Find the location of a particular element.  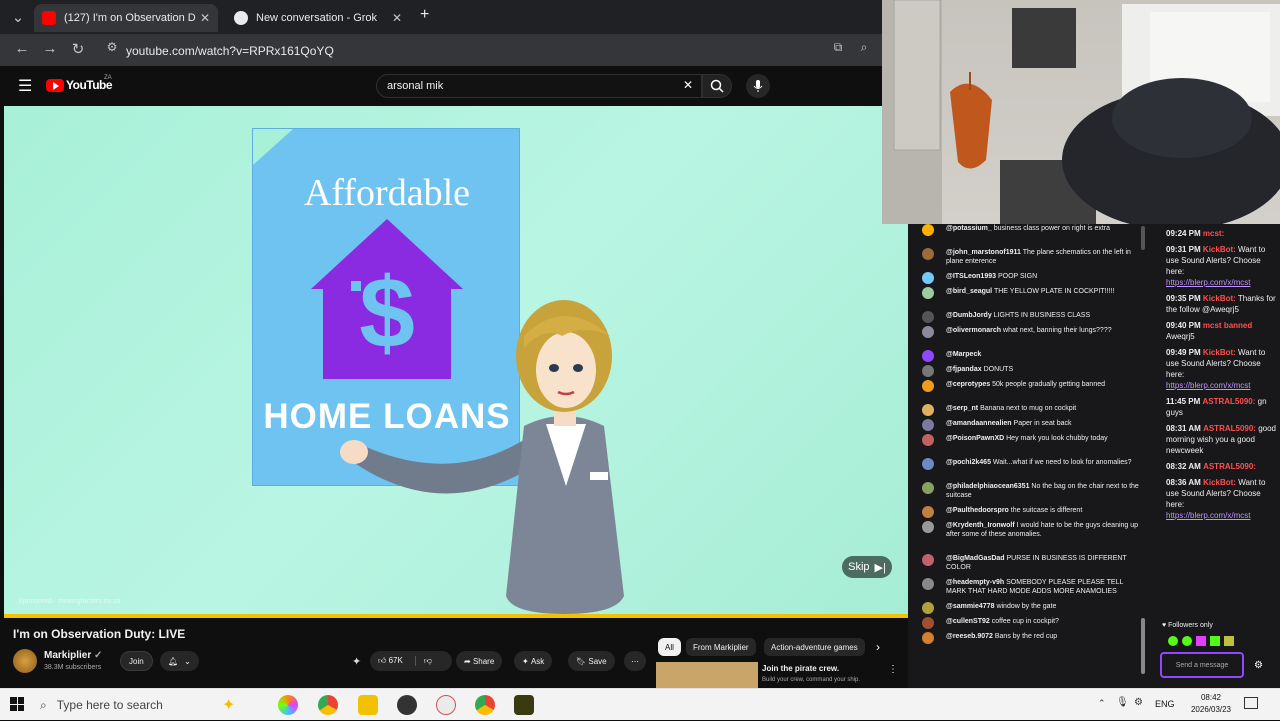

clock: 08:42 2026/03/23 is located at coordinates (1211, 704).